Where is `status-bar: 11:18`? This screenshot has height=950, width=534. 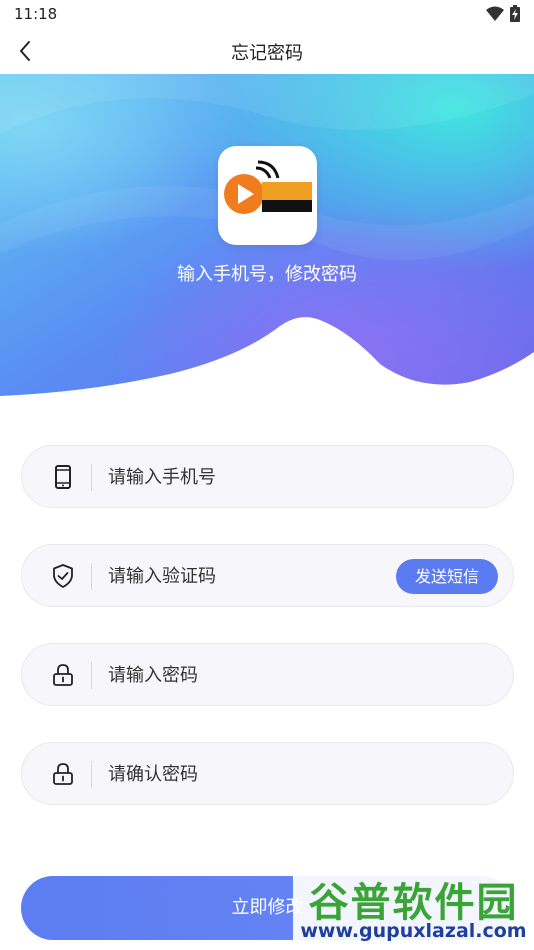 status-bar: 11:18 is located at coordinates (267, 14).